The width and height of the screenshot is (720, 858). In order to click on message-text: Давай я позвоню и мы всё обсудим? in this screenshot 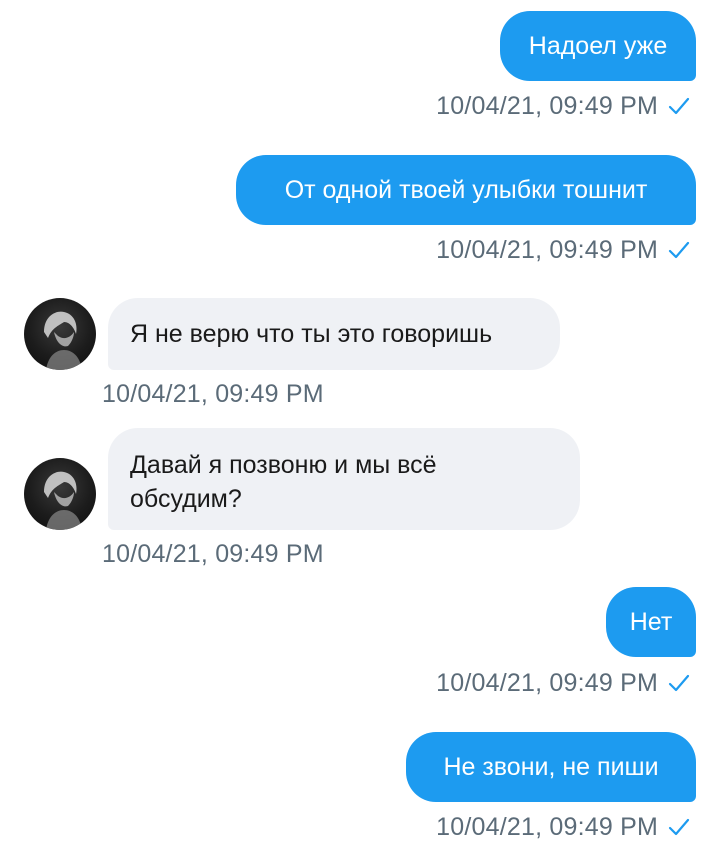, I will do `click(283, 482)`.